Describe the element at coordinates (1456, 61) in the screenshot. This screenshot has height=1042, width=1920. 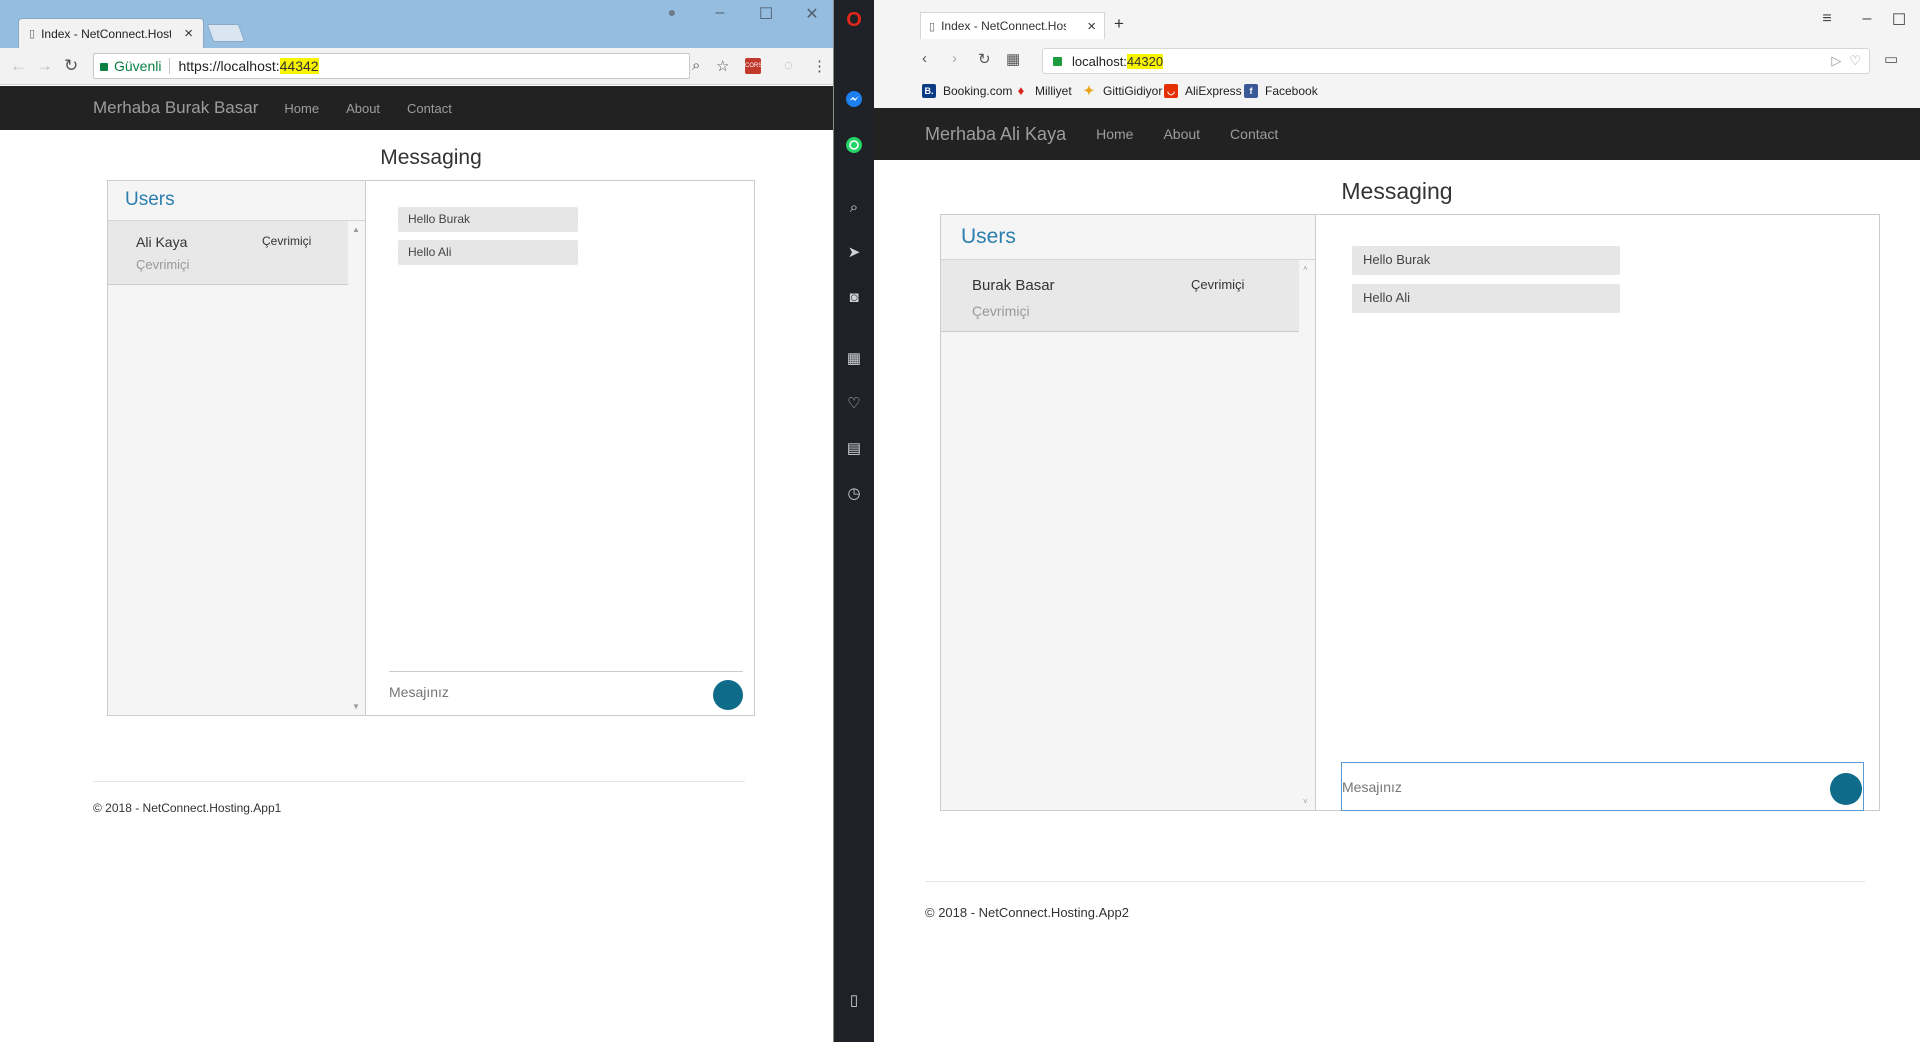
I see `address-bar: localhost: 44320 ▷ ♡` at that location.